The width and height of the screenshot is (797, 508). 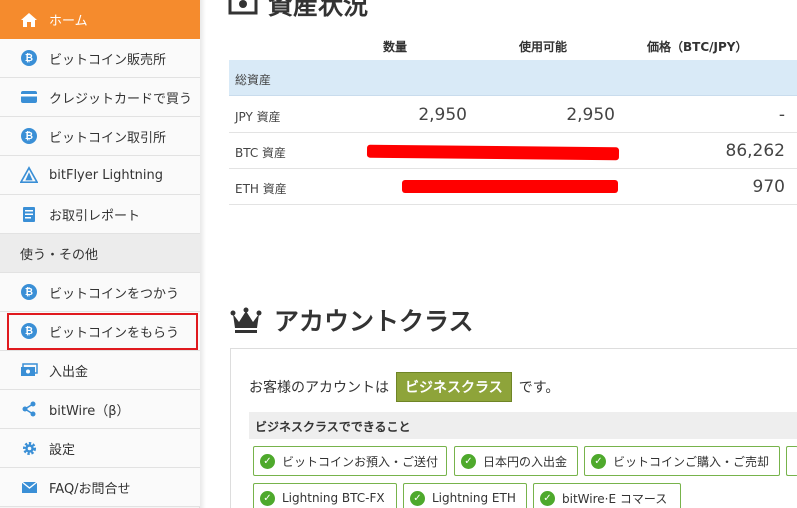 I want to click on crown-icon, so click(x=246, y=320).